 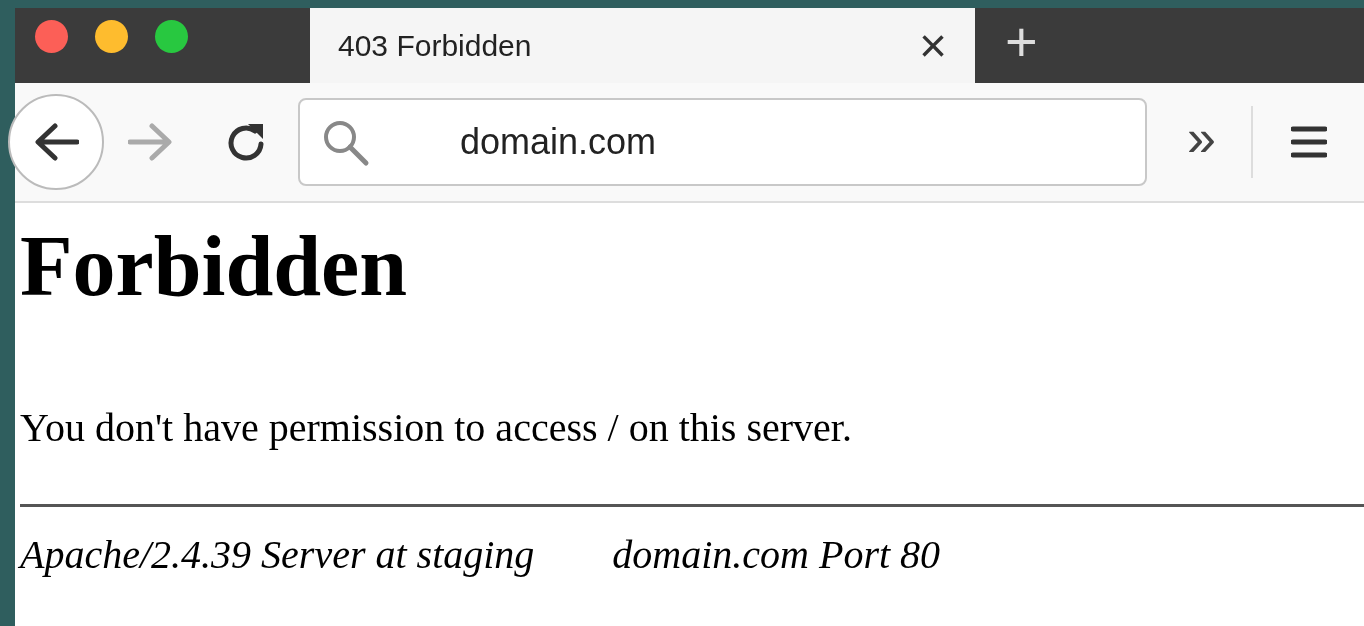 I want to click on error-message: You don't have permission to access / on this server., so click(x=436, y=427).